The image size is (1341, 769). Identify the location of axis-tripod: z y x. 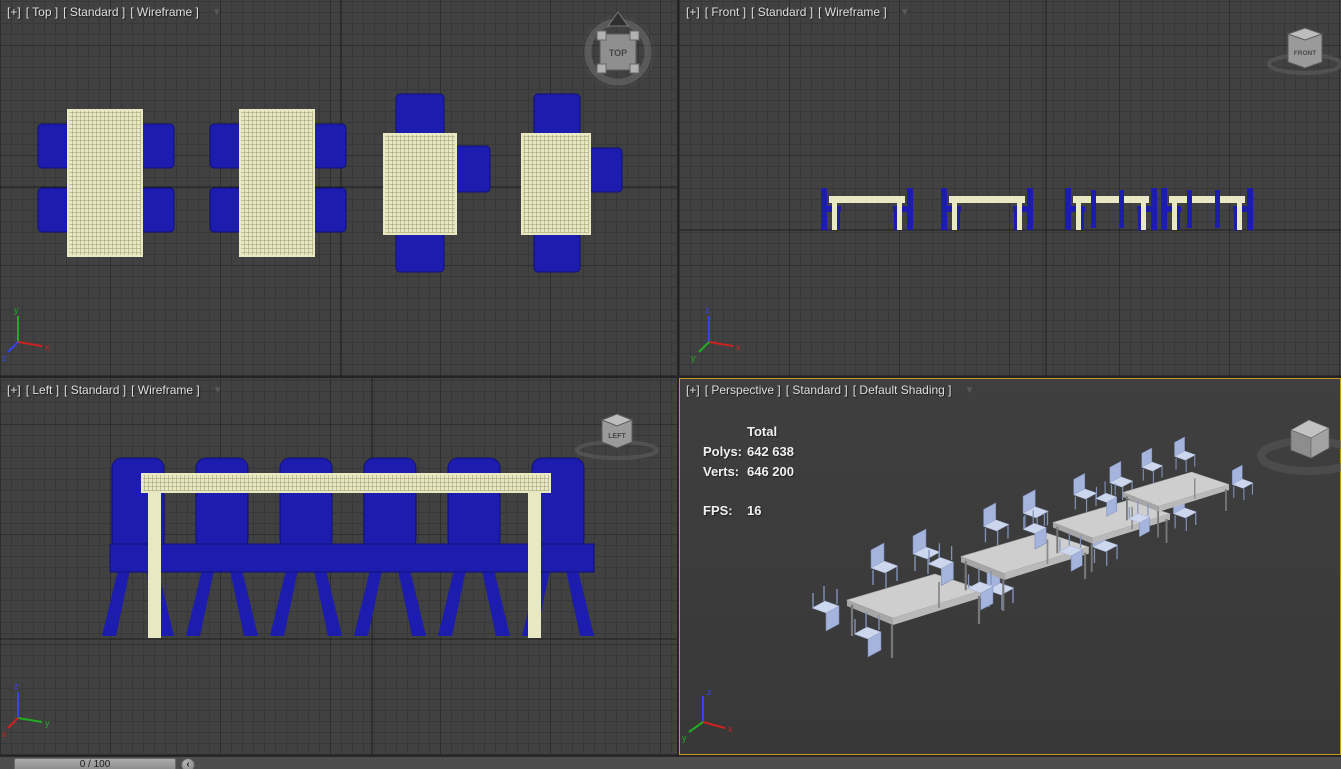
(26, 710).